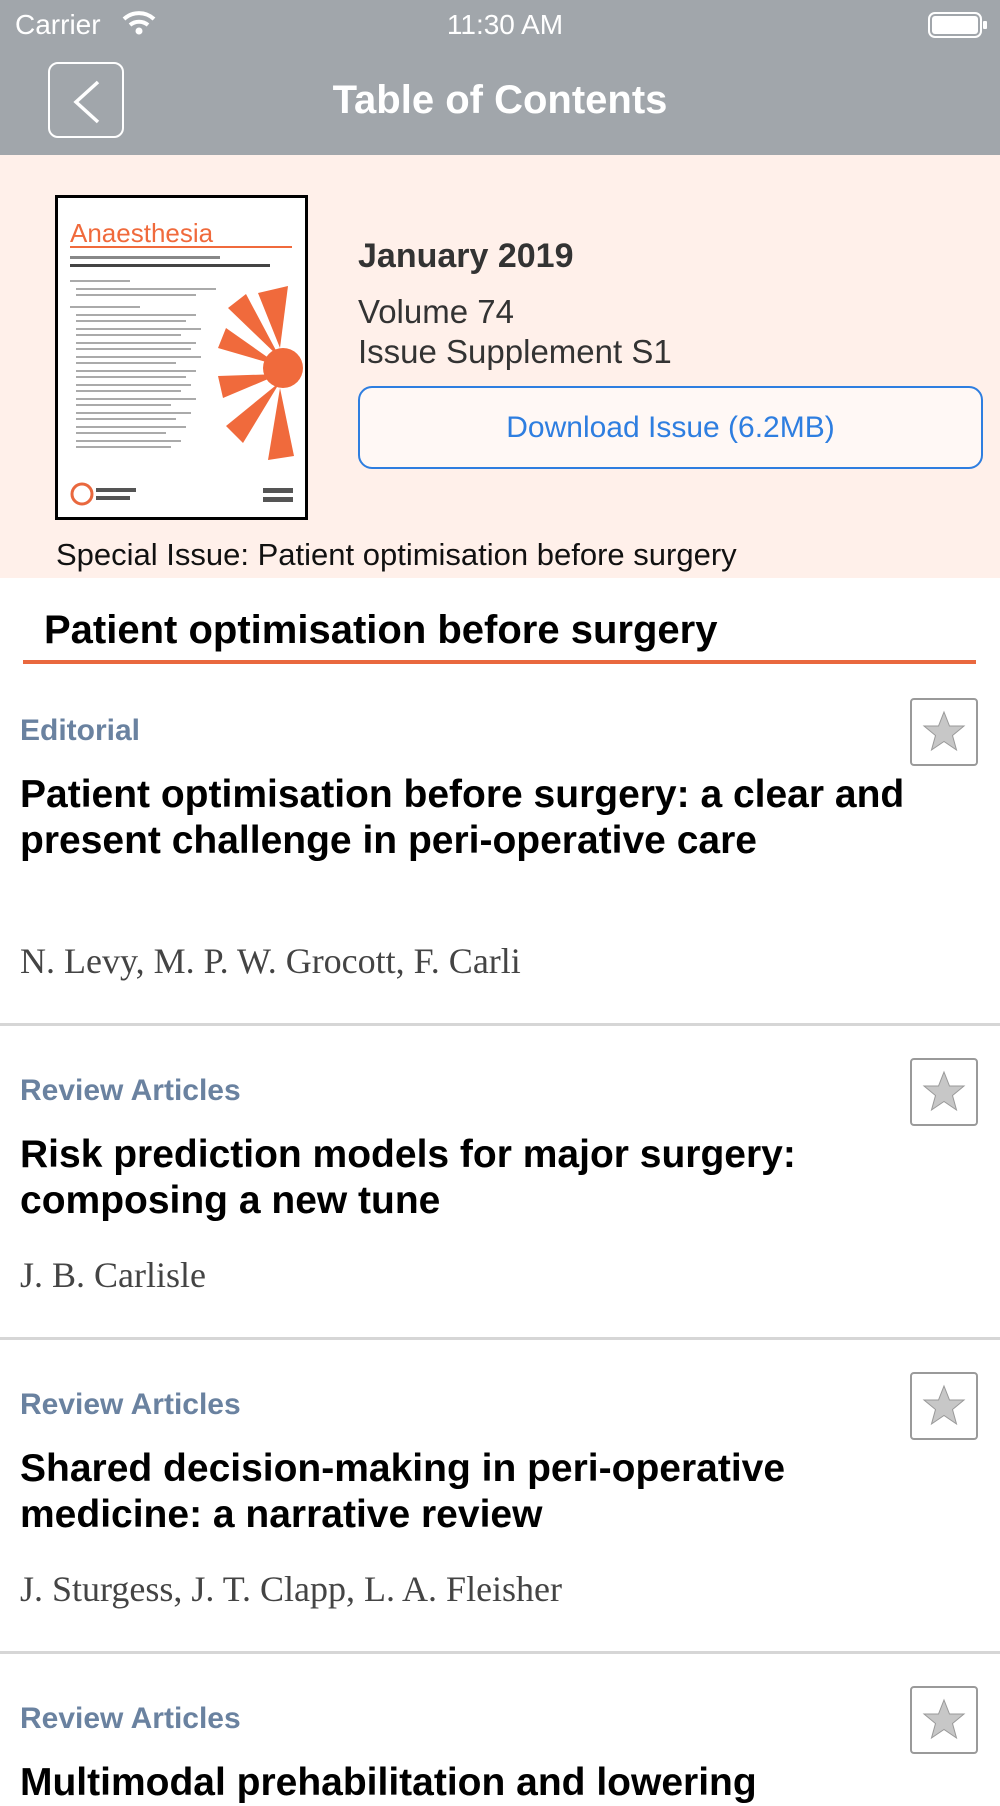 The height and width of the screenshot is (1806, 1000). I want to click on article-type: Editorial, so click(80, 730).